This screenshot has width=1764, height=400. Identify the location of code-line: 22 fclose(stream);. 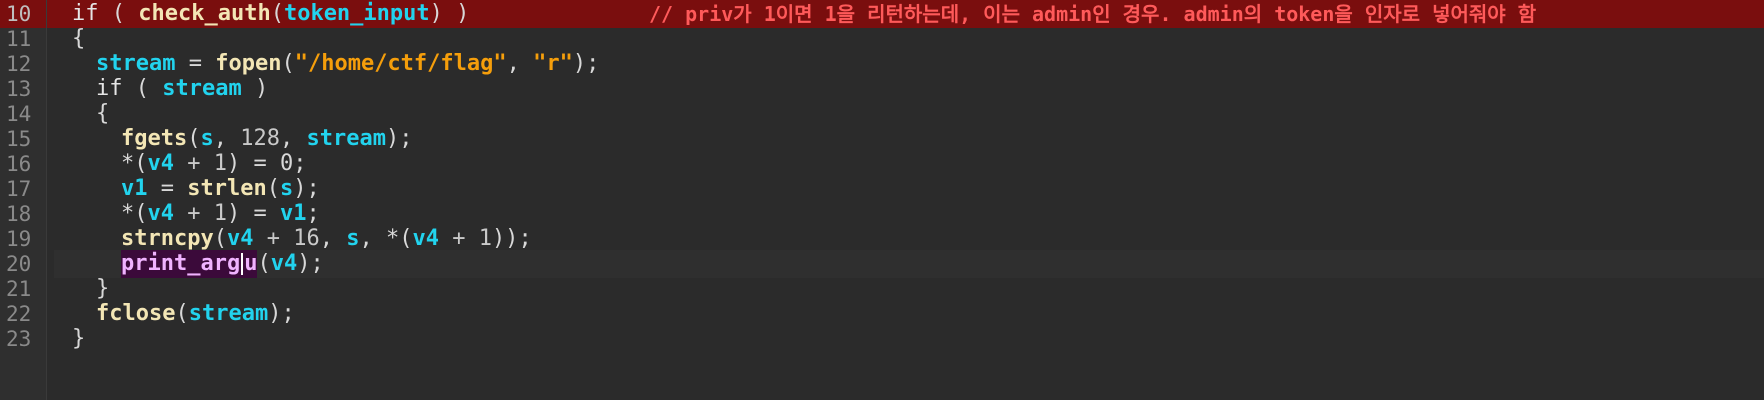
(882, 314).